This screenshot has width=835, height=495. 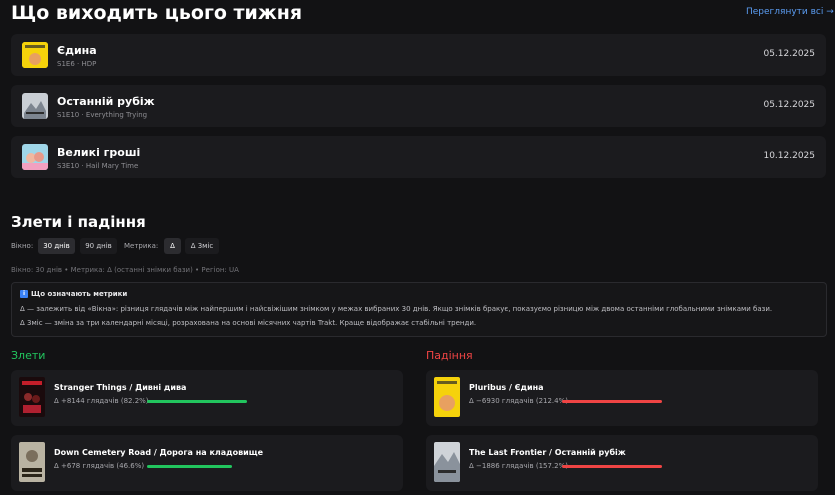 What do you see at coordinates (547, 452) in the screenshot?
I see `fall-title: The Last Frontier / Останній рубіж` at bounding box center [547, 452].